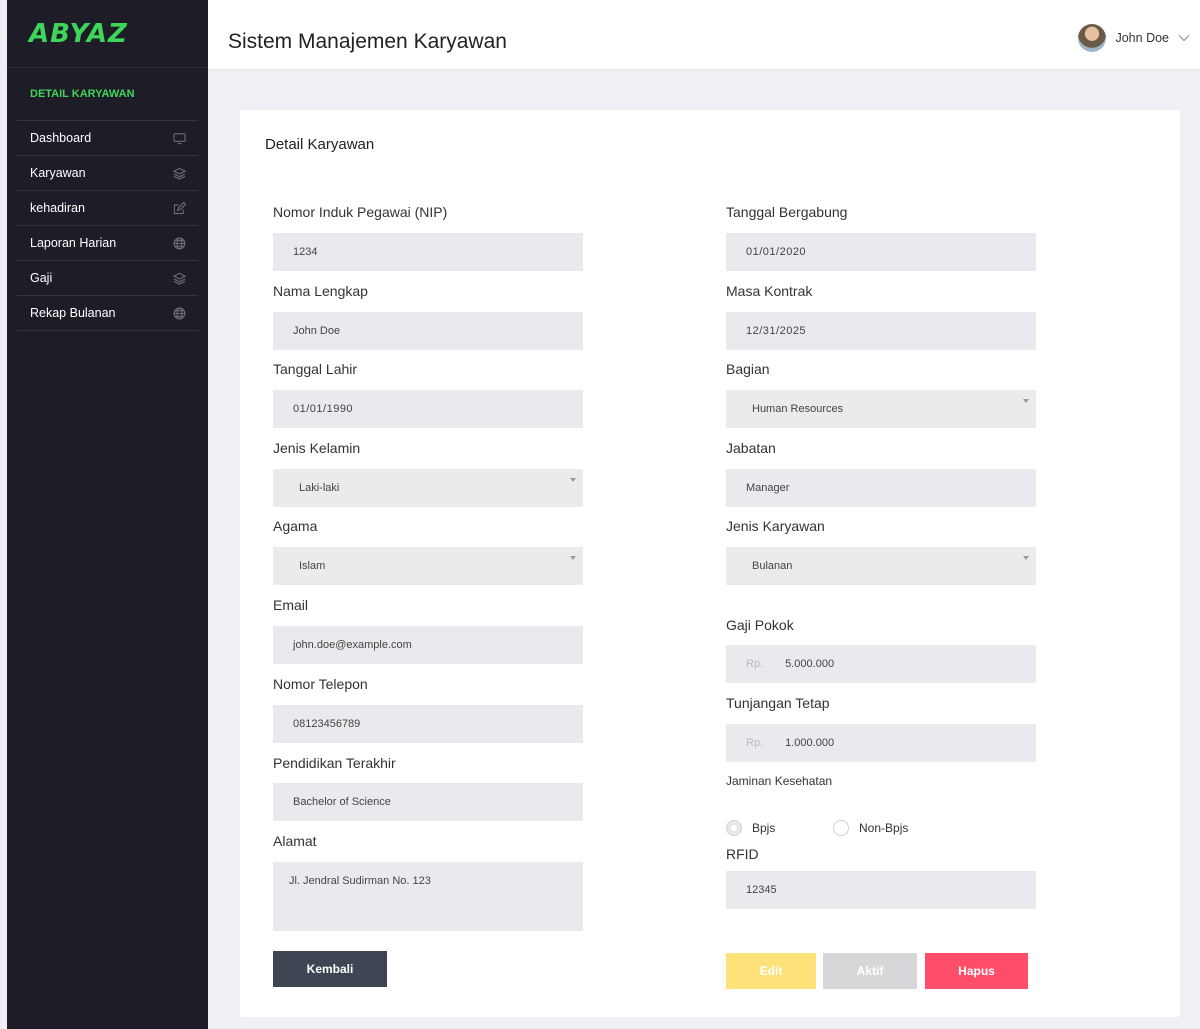 The image size is (1200, 1029). I want to click on aktif-button: Aktif, so click(870, 971).